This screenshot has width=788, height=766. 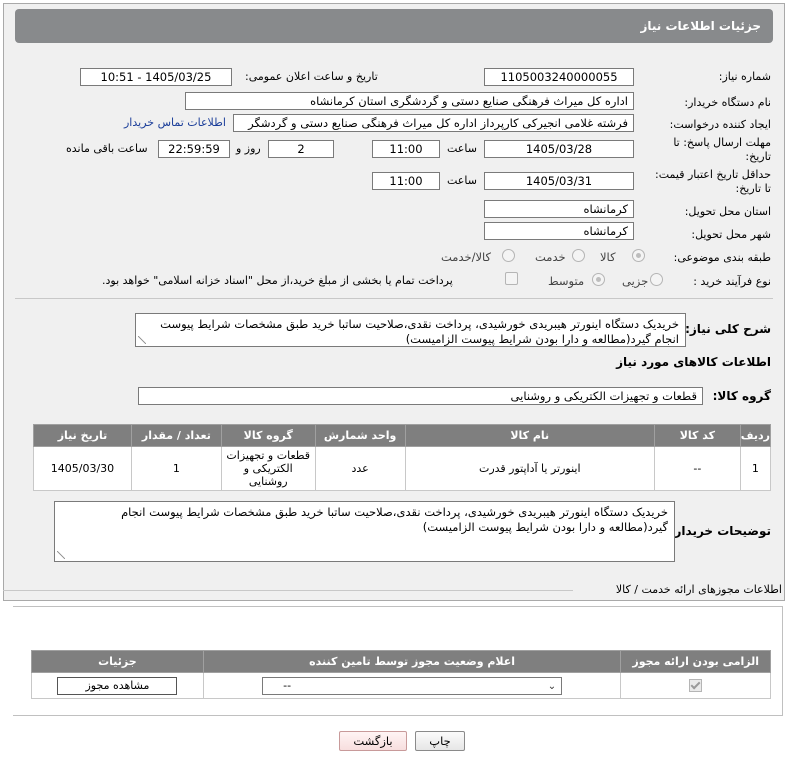 What do you see at coordinates (406, 149) in the screenshot?
I see `deadline-time-field: 11:00` at bounding box center [406, 149].